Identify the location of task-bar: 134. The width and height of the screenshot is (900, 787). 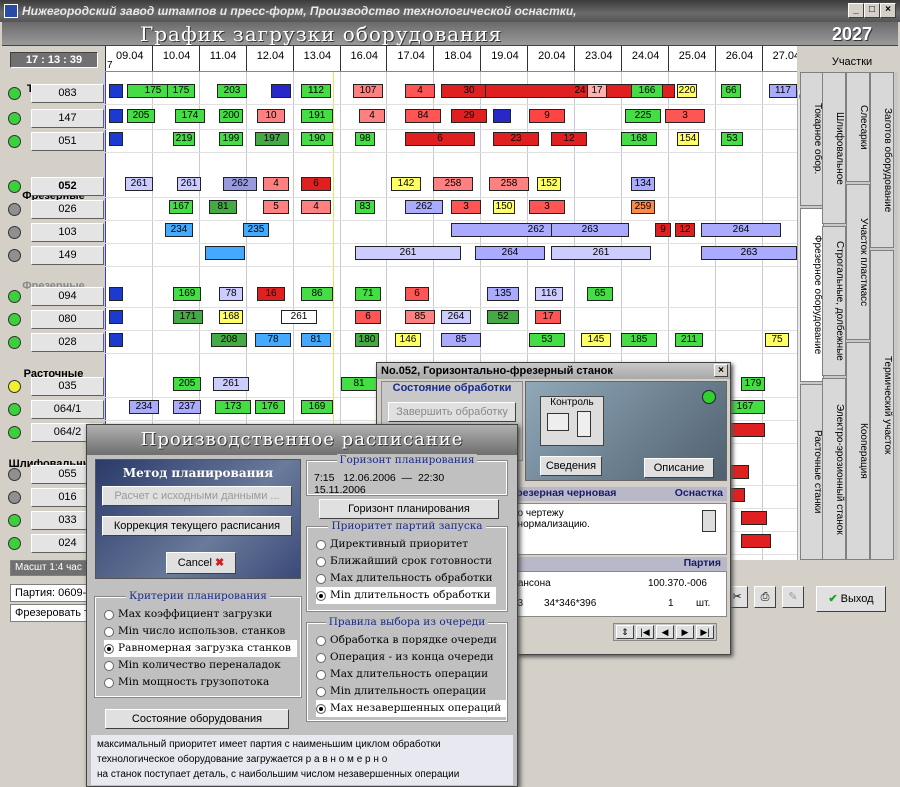
(643, 184).